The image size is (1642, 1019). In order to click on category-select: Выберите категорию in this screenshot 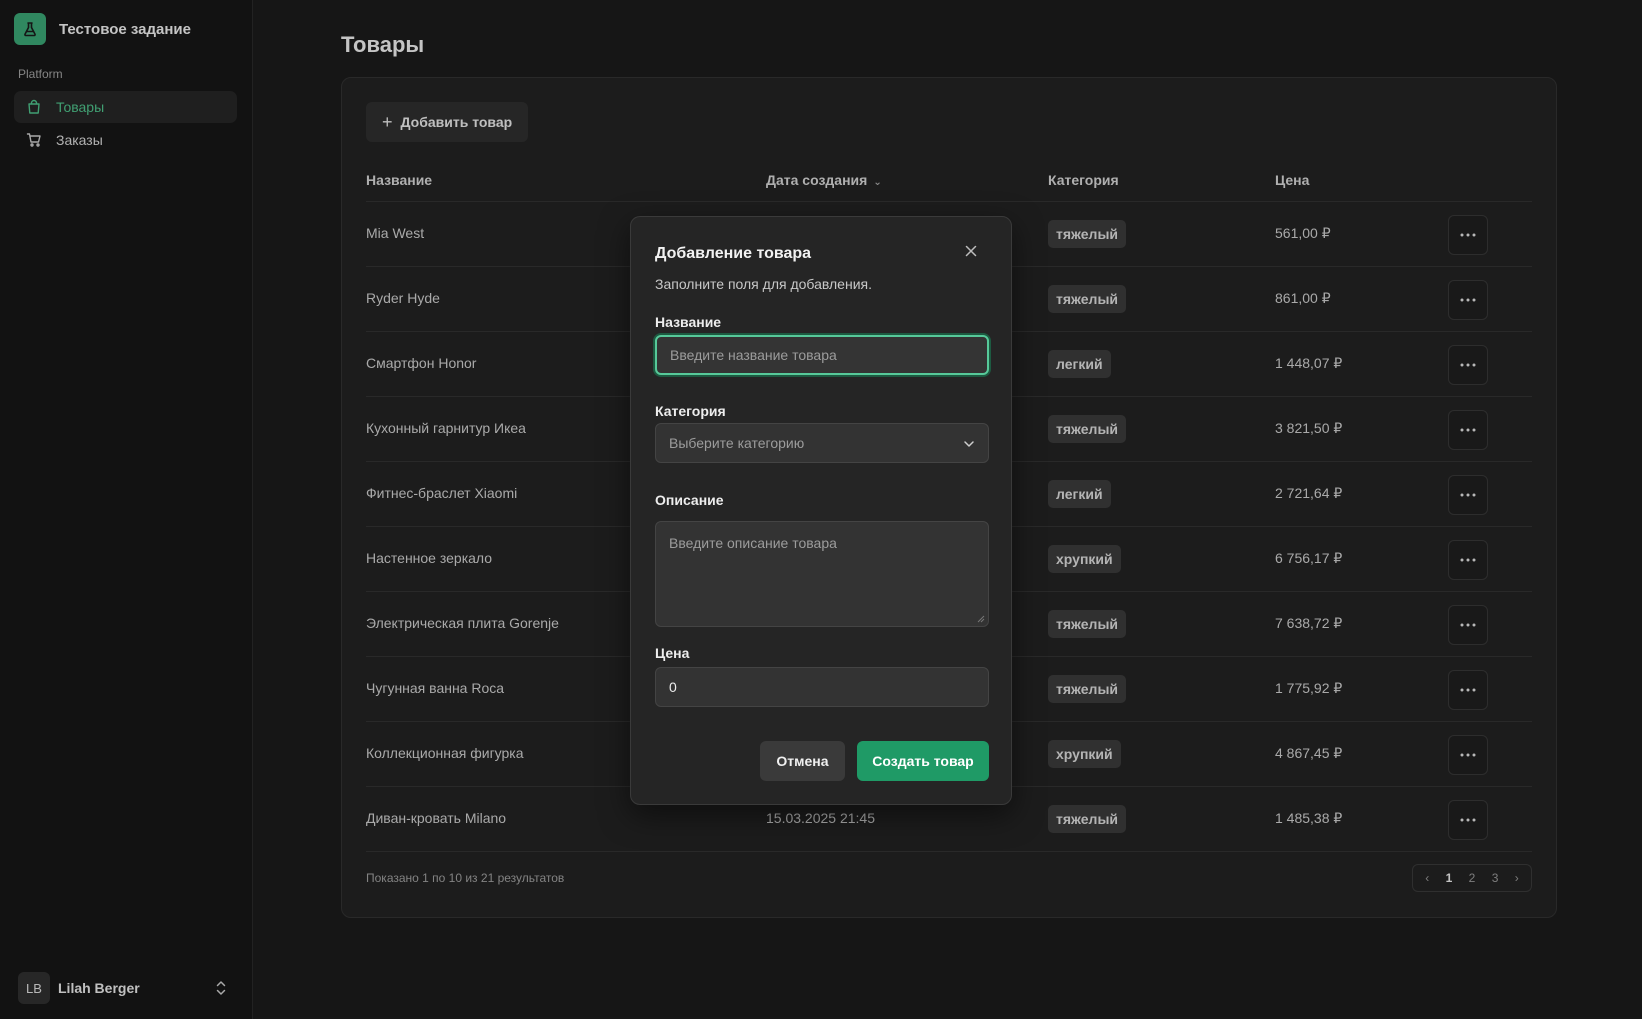, I will do `click(822, 443)`.